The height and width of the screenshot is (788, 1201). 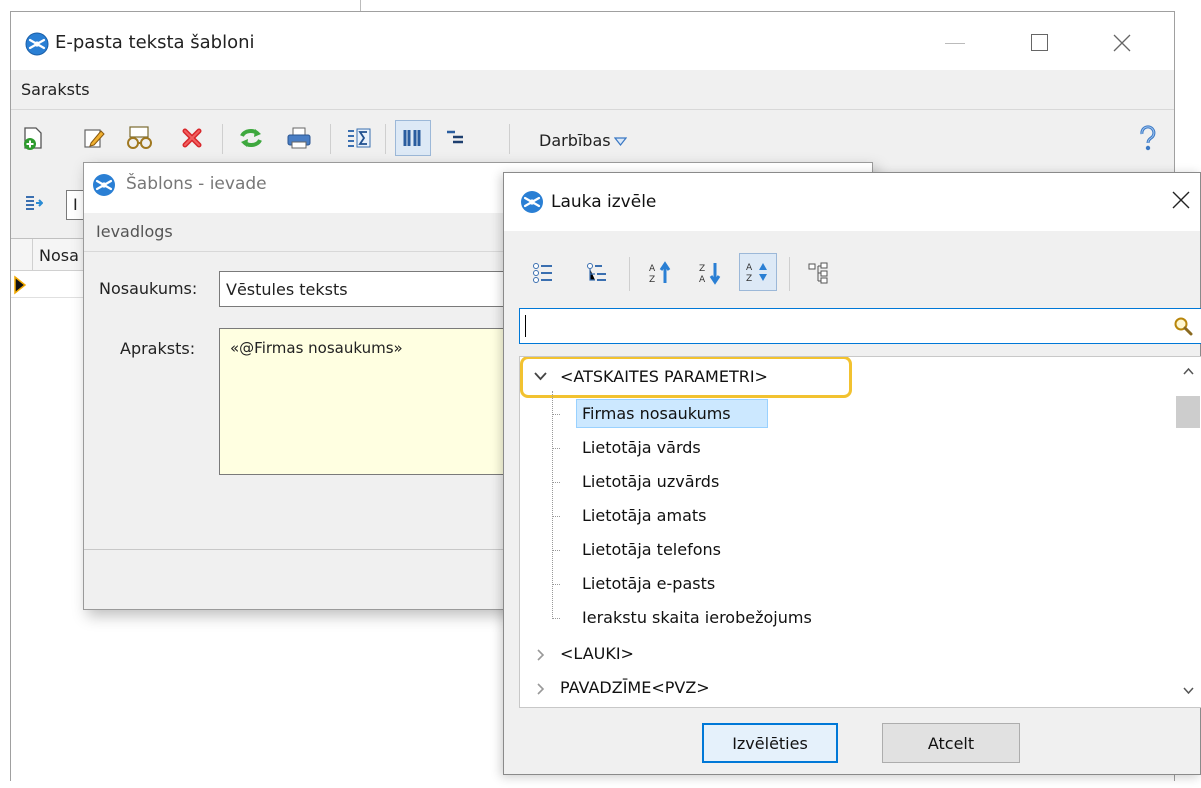 What do you see at coordinates (620, 141) in the screenshot?
I see `dropdown-triangle-icon` at bounding box center [620, 141].